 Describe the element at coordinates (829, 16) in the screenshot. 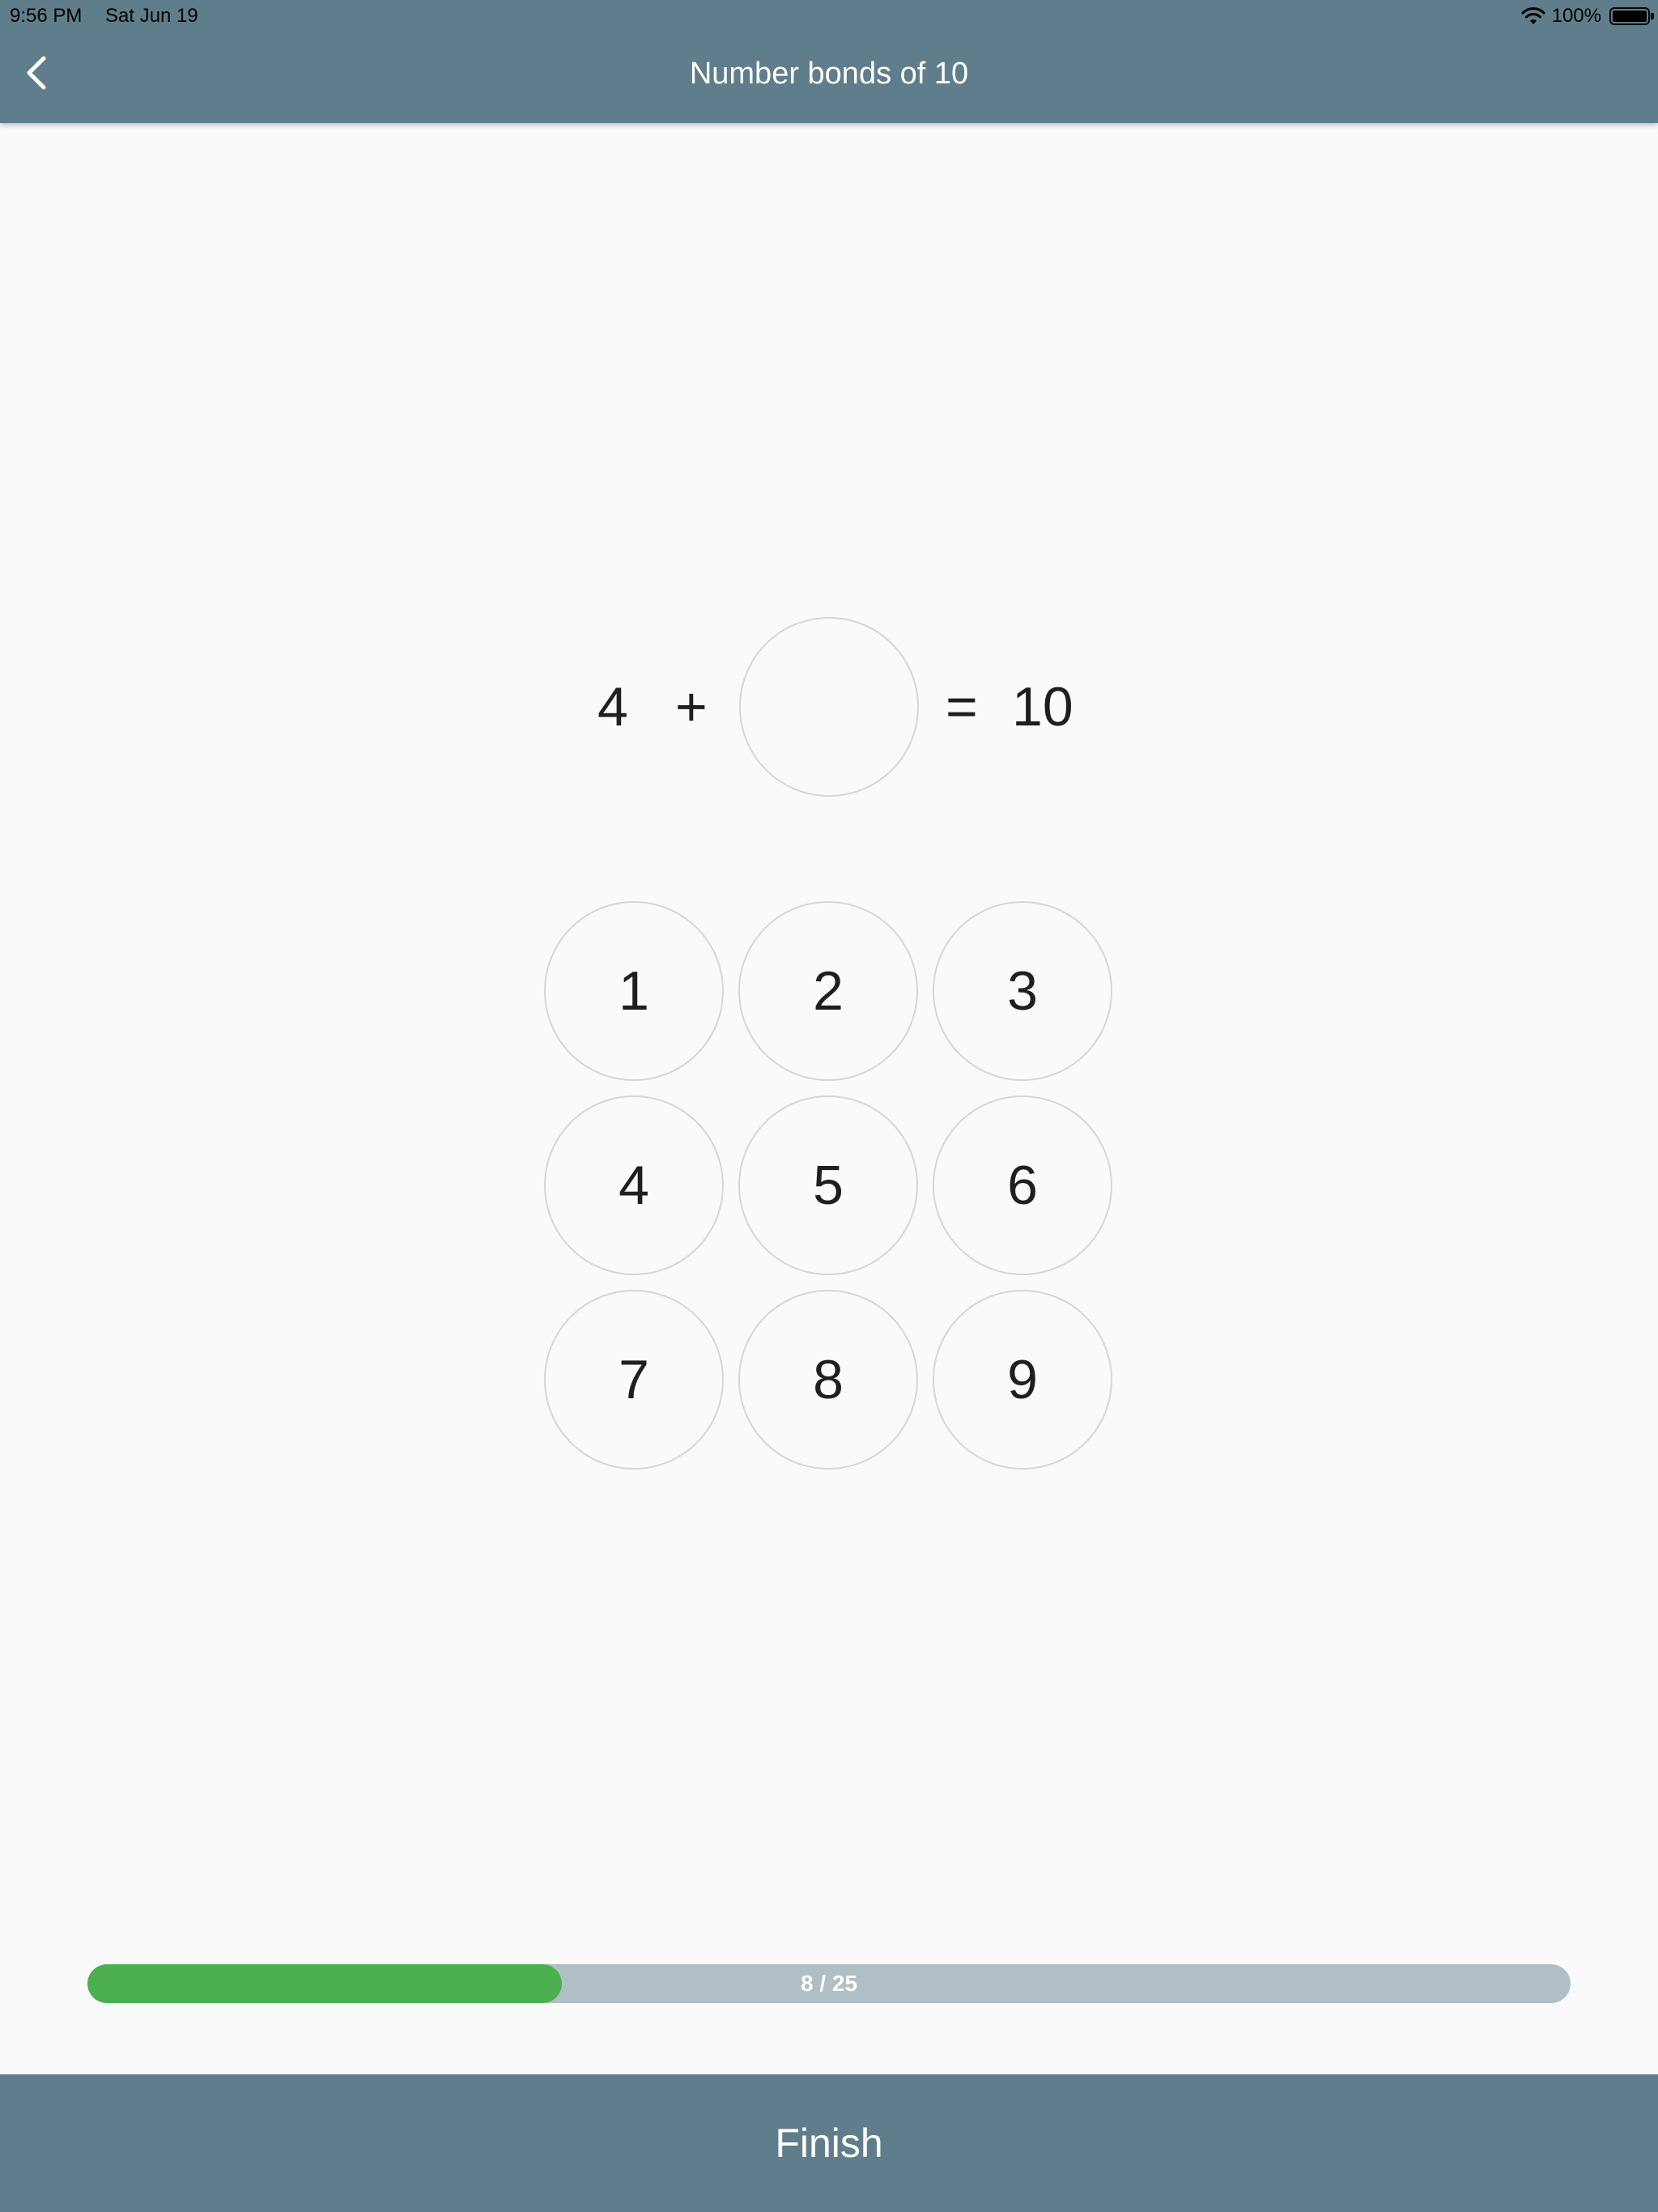

I see `status-bar: 9:56 PM Sat Jun 19 100%` at that location.